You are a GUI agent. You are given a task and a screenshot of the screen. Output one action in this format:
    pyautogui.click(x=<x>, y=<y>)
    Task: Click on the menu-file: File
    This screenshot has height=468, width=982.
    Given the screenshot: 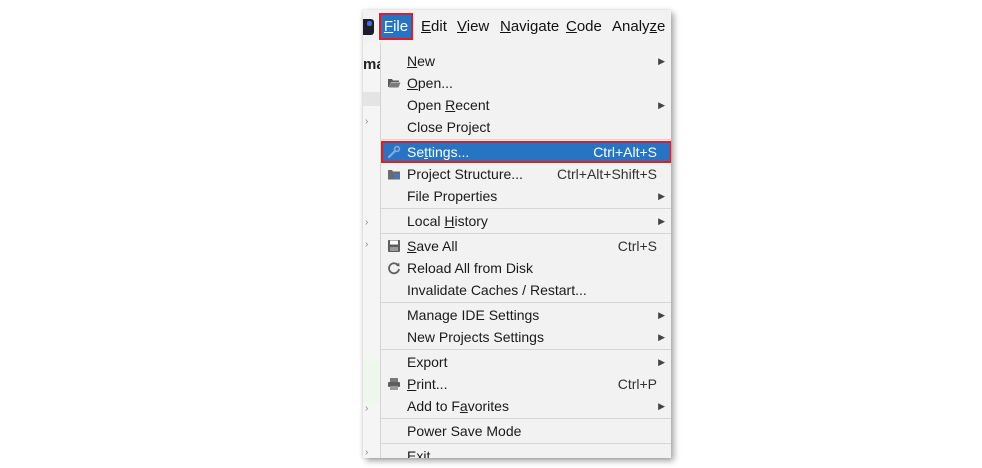 What is the action you would take?
    pyautogui.click(x=396, y=26)
    